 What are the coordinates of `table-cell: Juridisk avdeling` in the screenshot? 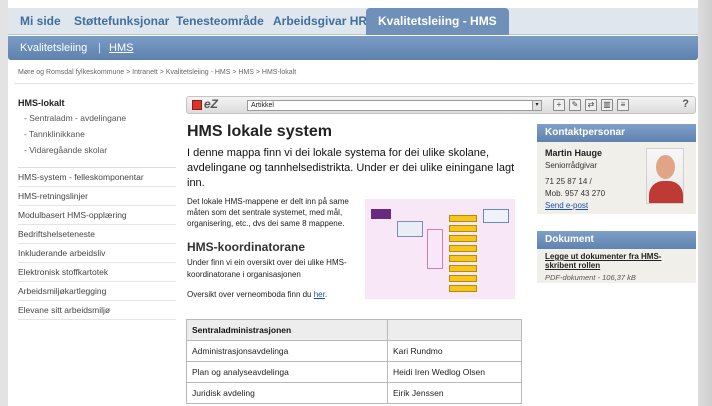 It's located at (287, 393).